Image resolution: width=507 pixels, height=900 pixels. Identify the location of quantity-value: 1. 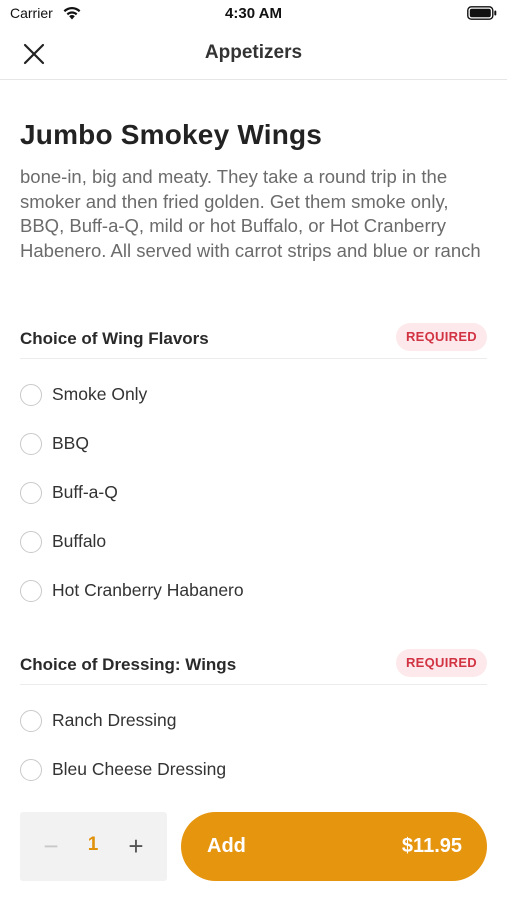
(93, 844).